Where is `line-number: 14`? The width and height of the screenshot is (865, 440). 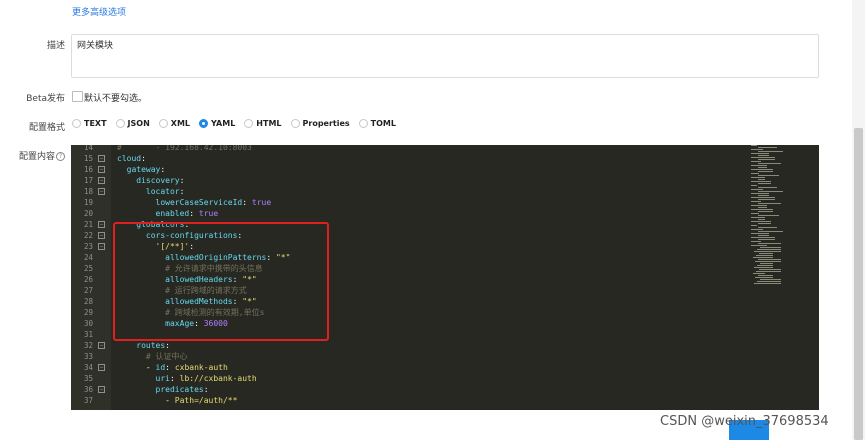 line-number: 14 is located at coordinates (88, 148).